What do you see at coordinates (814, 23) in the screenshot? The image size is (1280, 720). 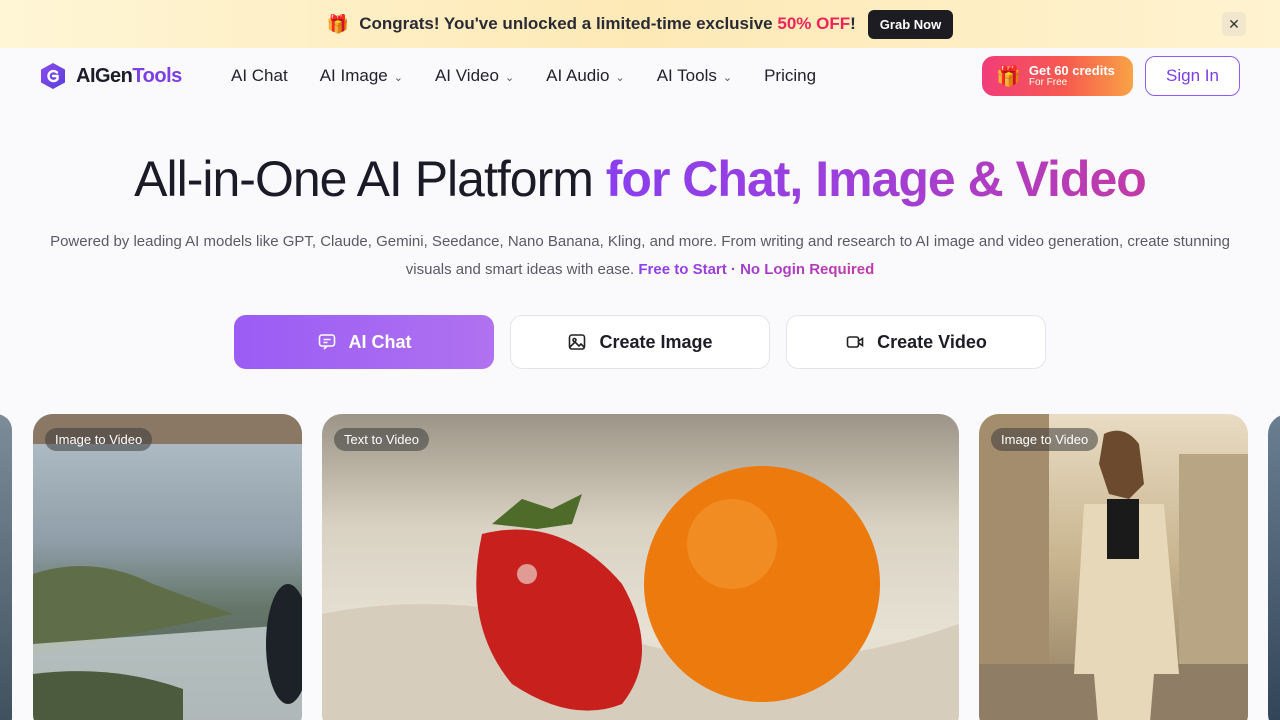 I see `promo-highlight: 50% OFF` at bounding box center [814, 23].